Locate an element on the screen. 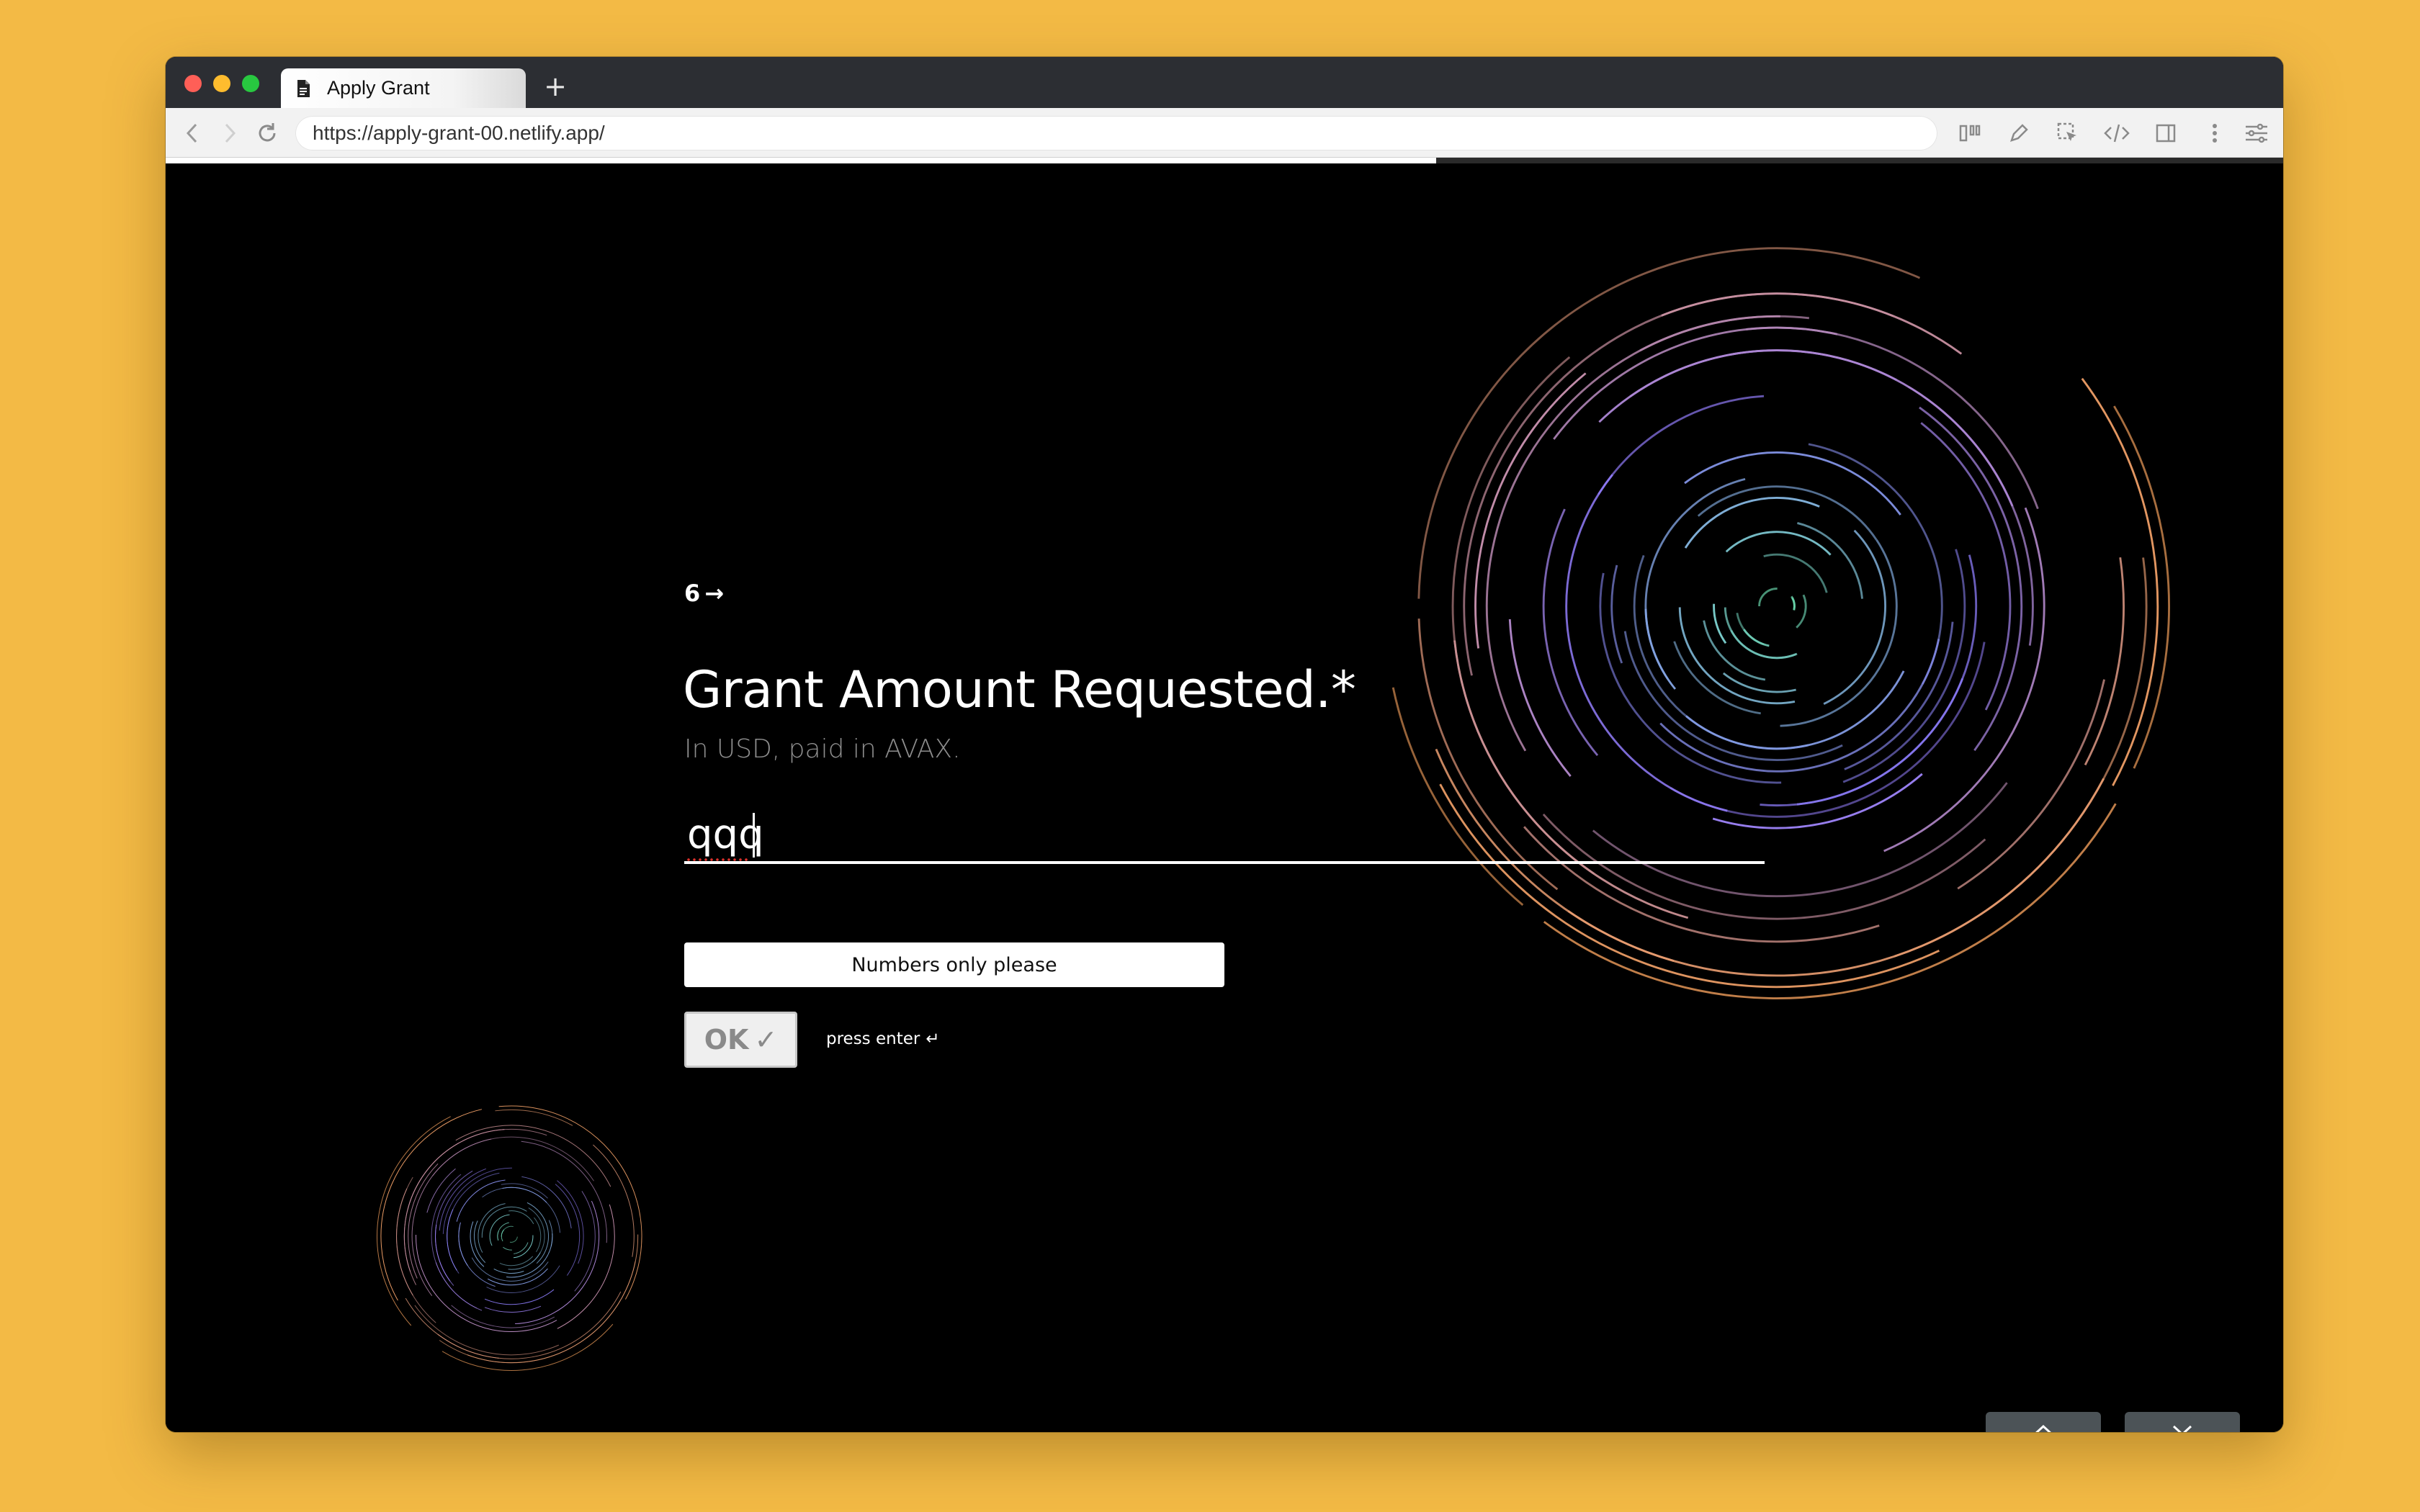  arrow-right-icon: → is located at coordinates (714, 593).